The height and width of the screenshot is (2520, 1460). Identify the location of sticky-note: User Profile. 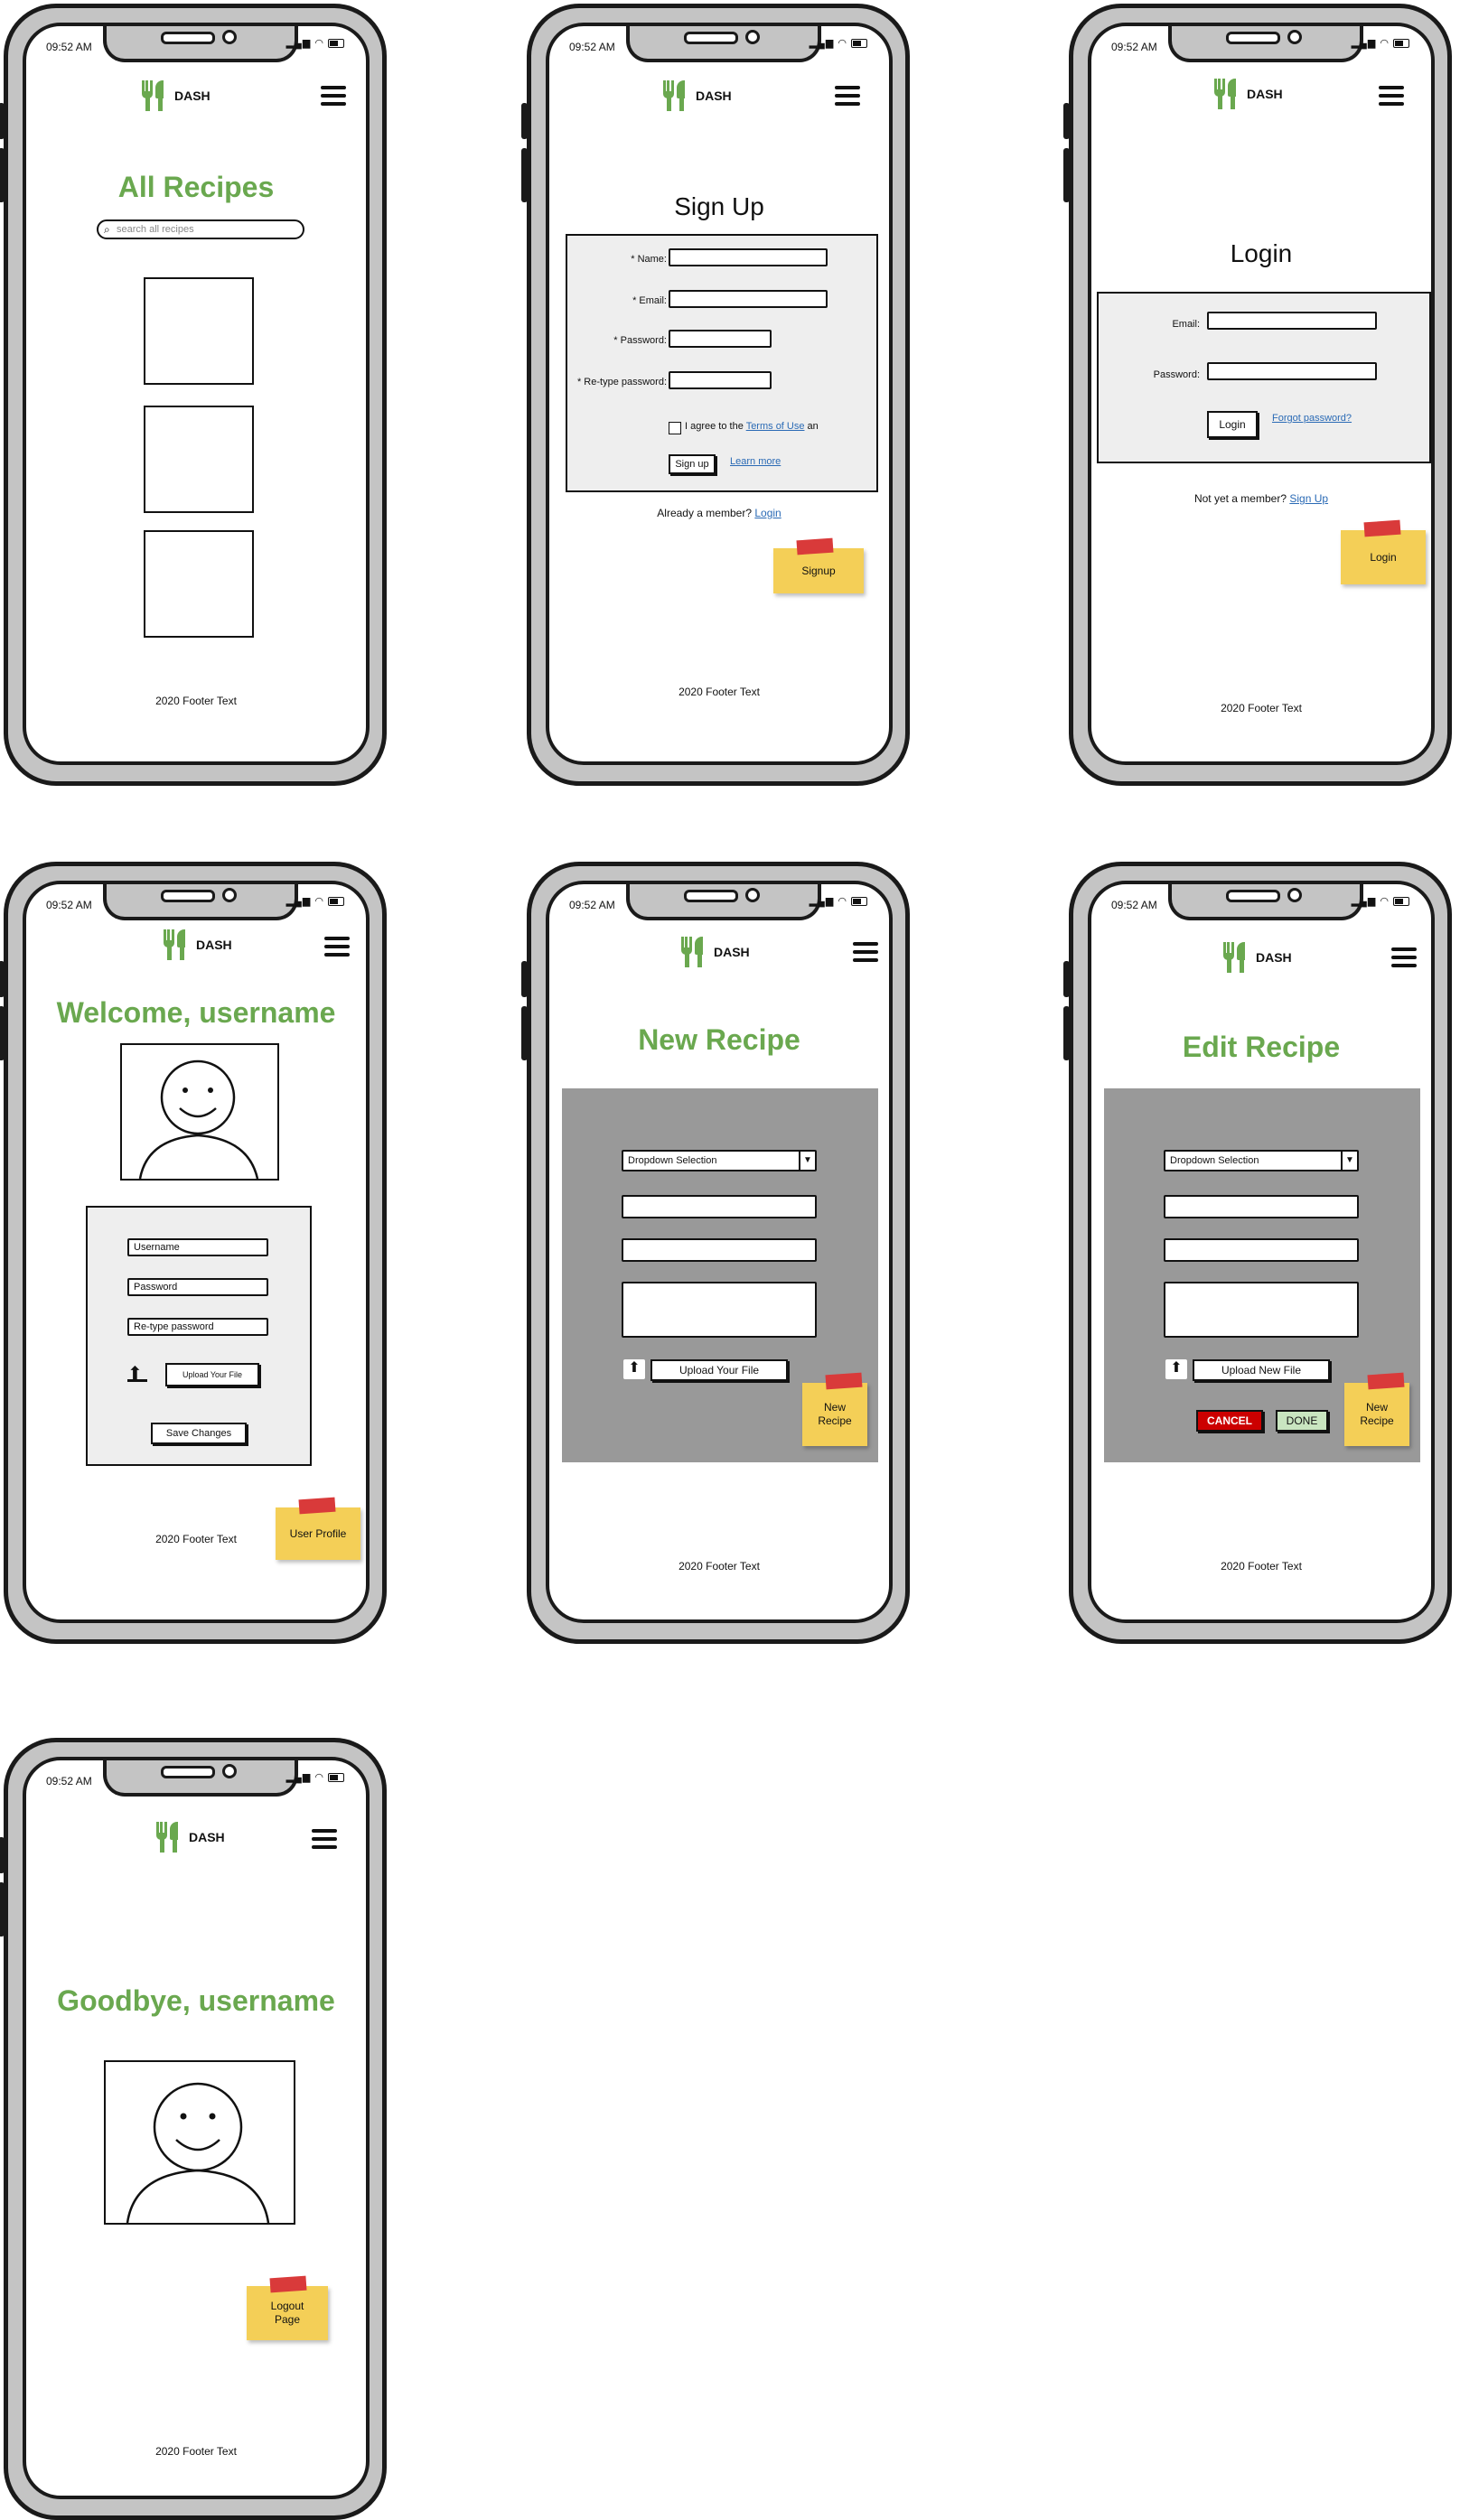
(318, 1533).